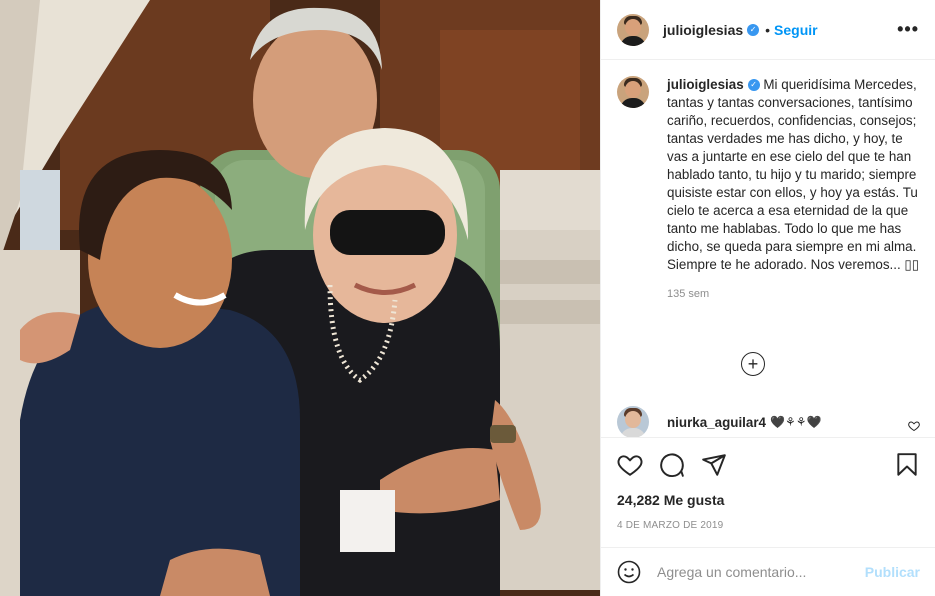 The width and height of the screenshot is (935, 596). I want to click on comment-icon, so click(672, 465).